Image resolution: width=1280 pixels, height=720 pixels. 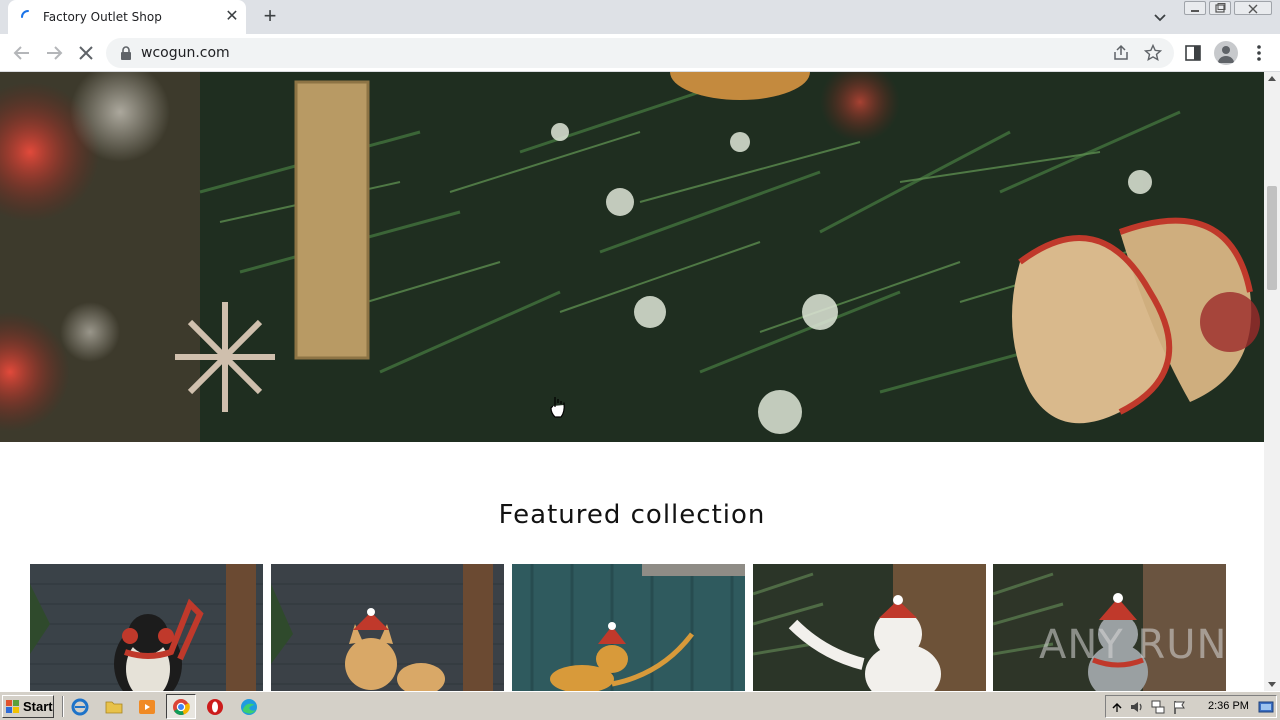 I want to click on action-center-flag-icon, so click(x=1180, y=707).